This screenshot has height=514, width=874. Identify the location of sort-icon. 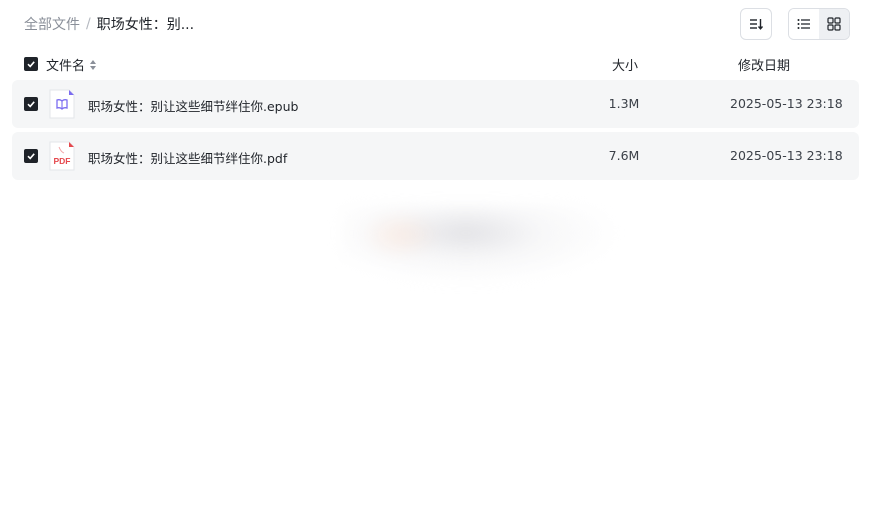
(757, 24).